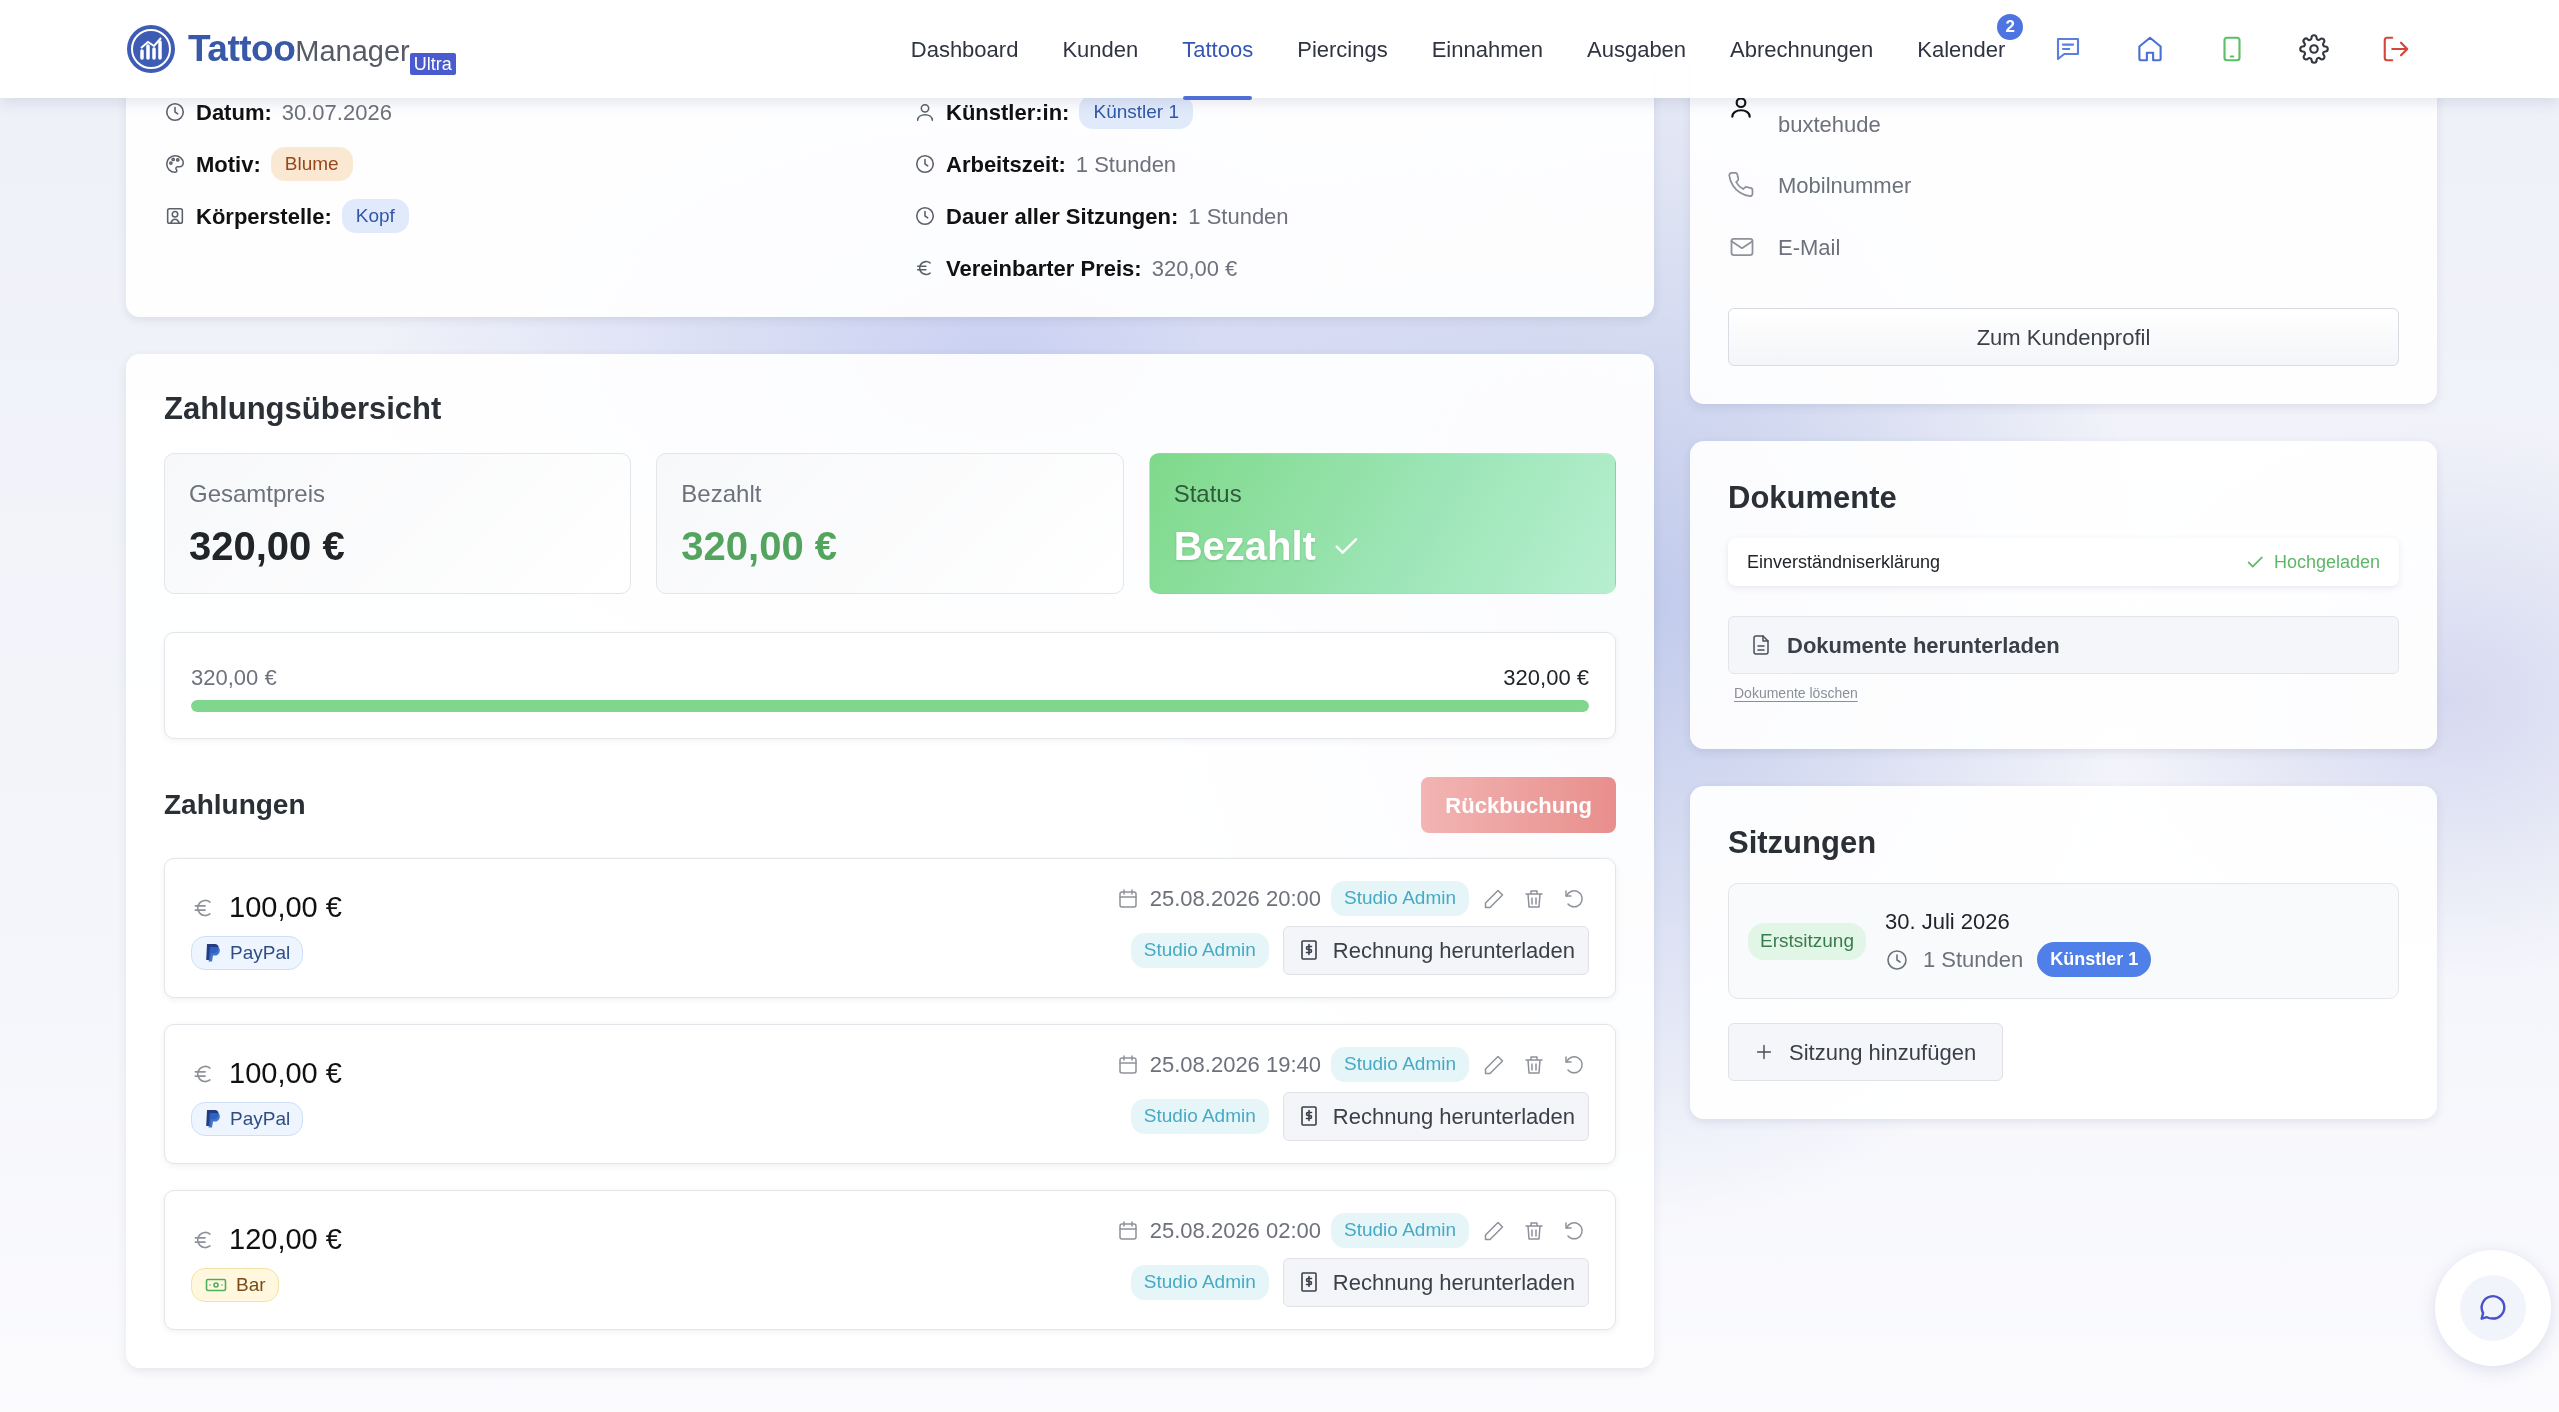 Image resolution: width=2559 pixels, height=1412 pixels. I want to click on upload-status: Hochgeladen, so click(2326, 562).